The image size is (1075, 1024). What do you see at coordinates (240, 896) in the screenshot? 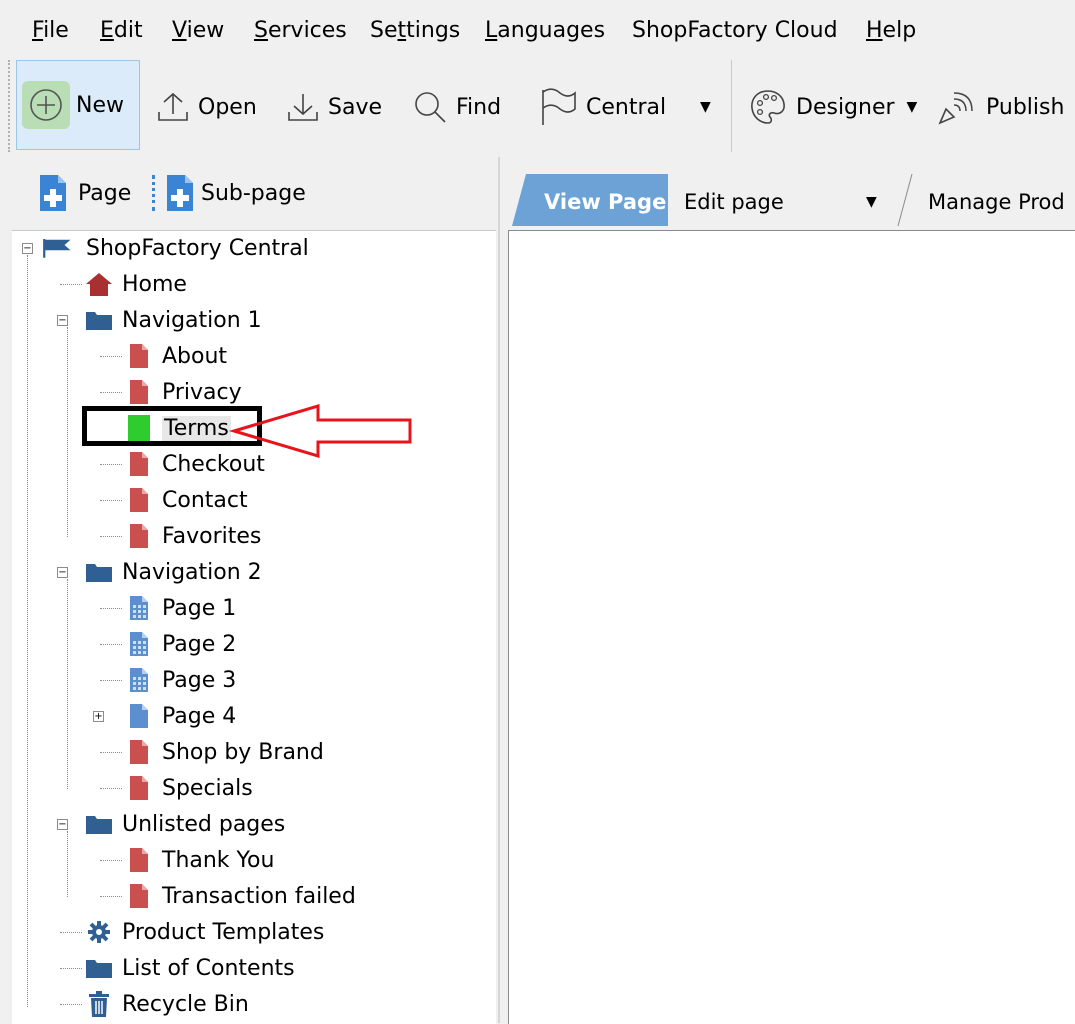
I see `tree-item-transaction-failed: Transaction failed` at bounding box center [240, 896].